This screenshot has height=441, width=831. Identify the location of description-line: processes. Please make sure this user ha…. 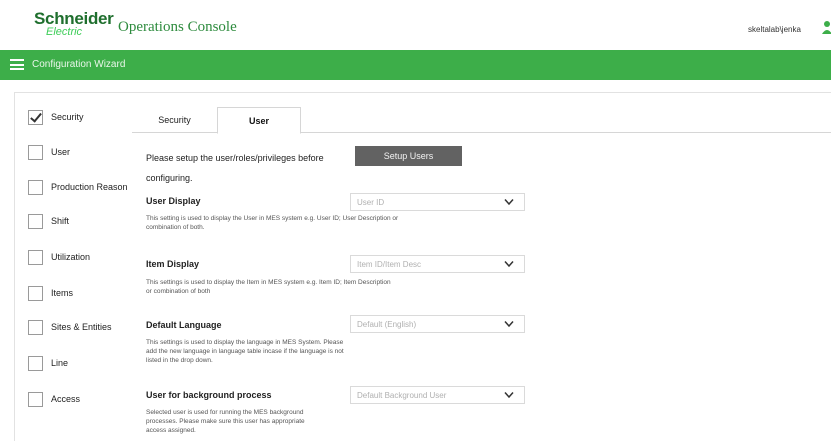
(225, 421).